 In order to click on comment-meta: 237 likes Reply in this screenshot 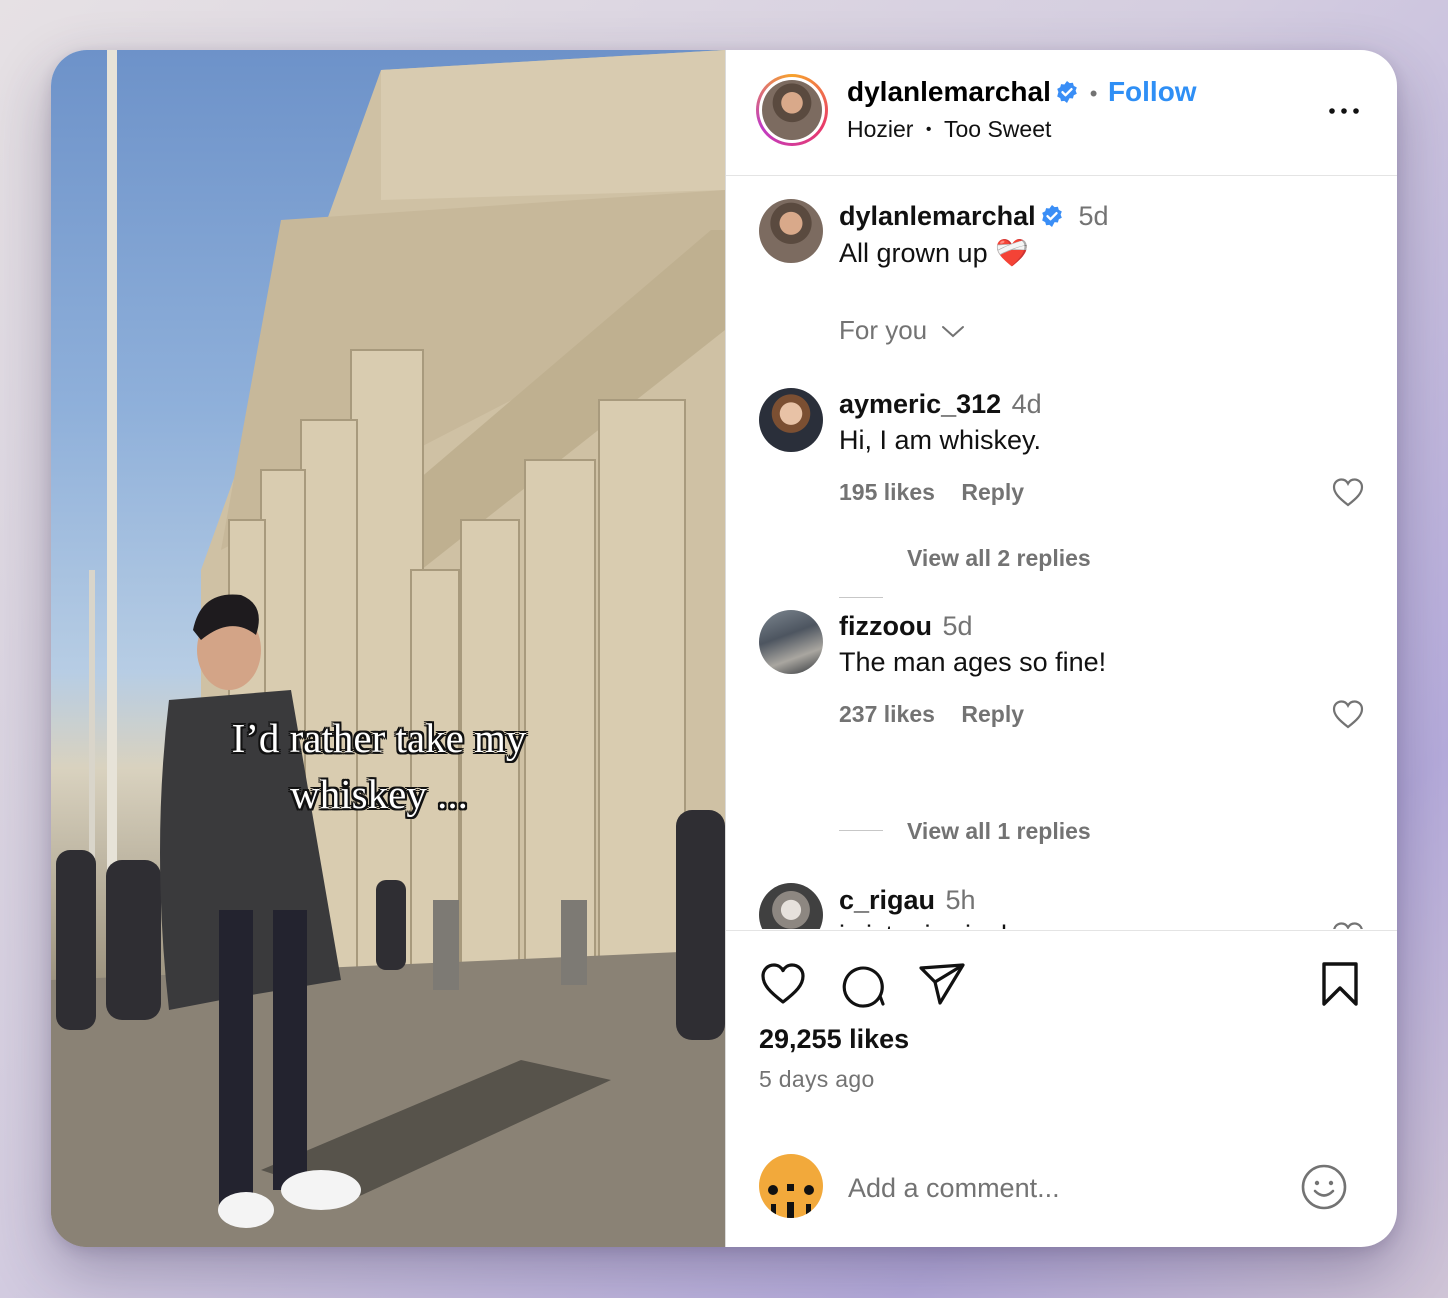, I will do `click(931, 714)`.